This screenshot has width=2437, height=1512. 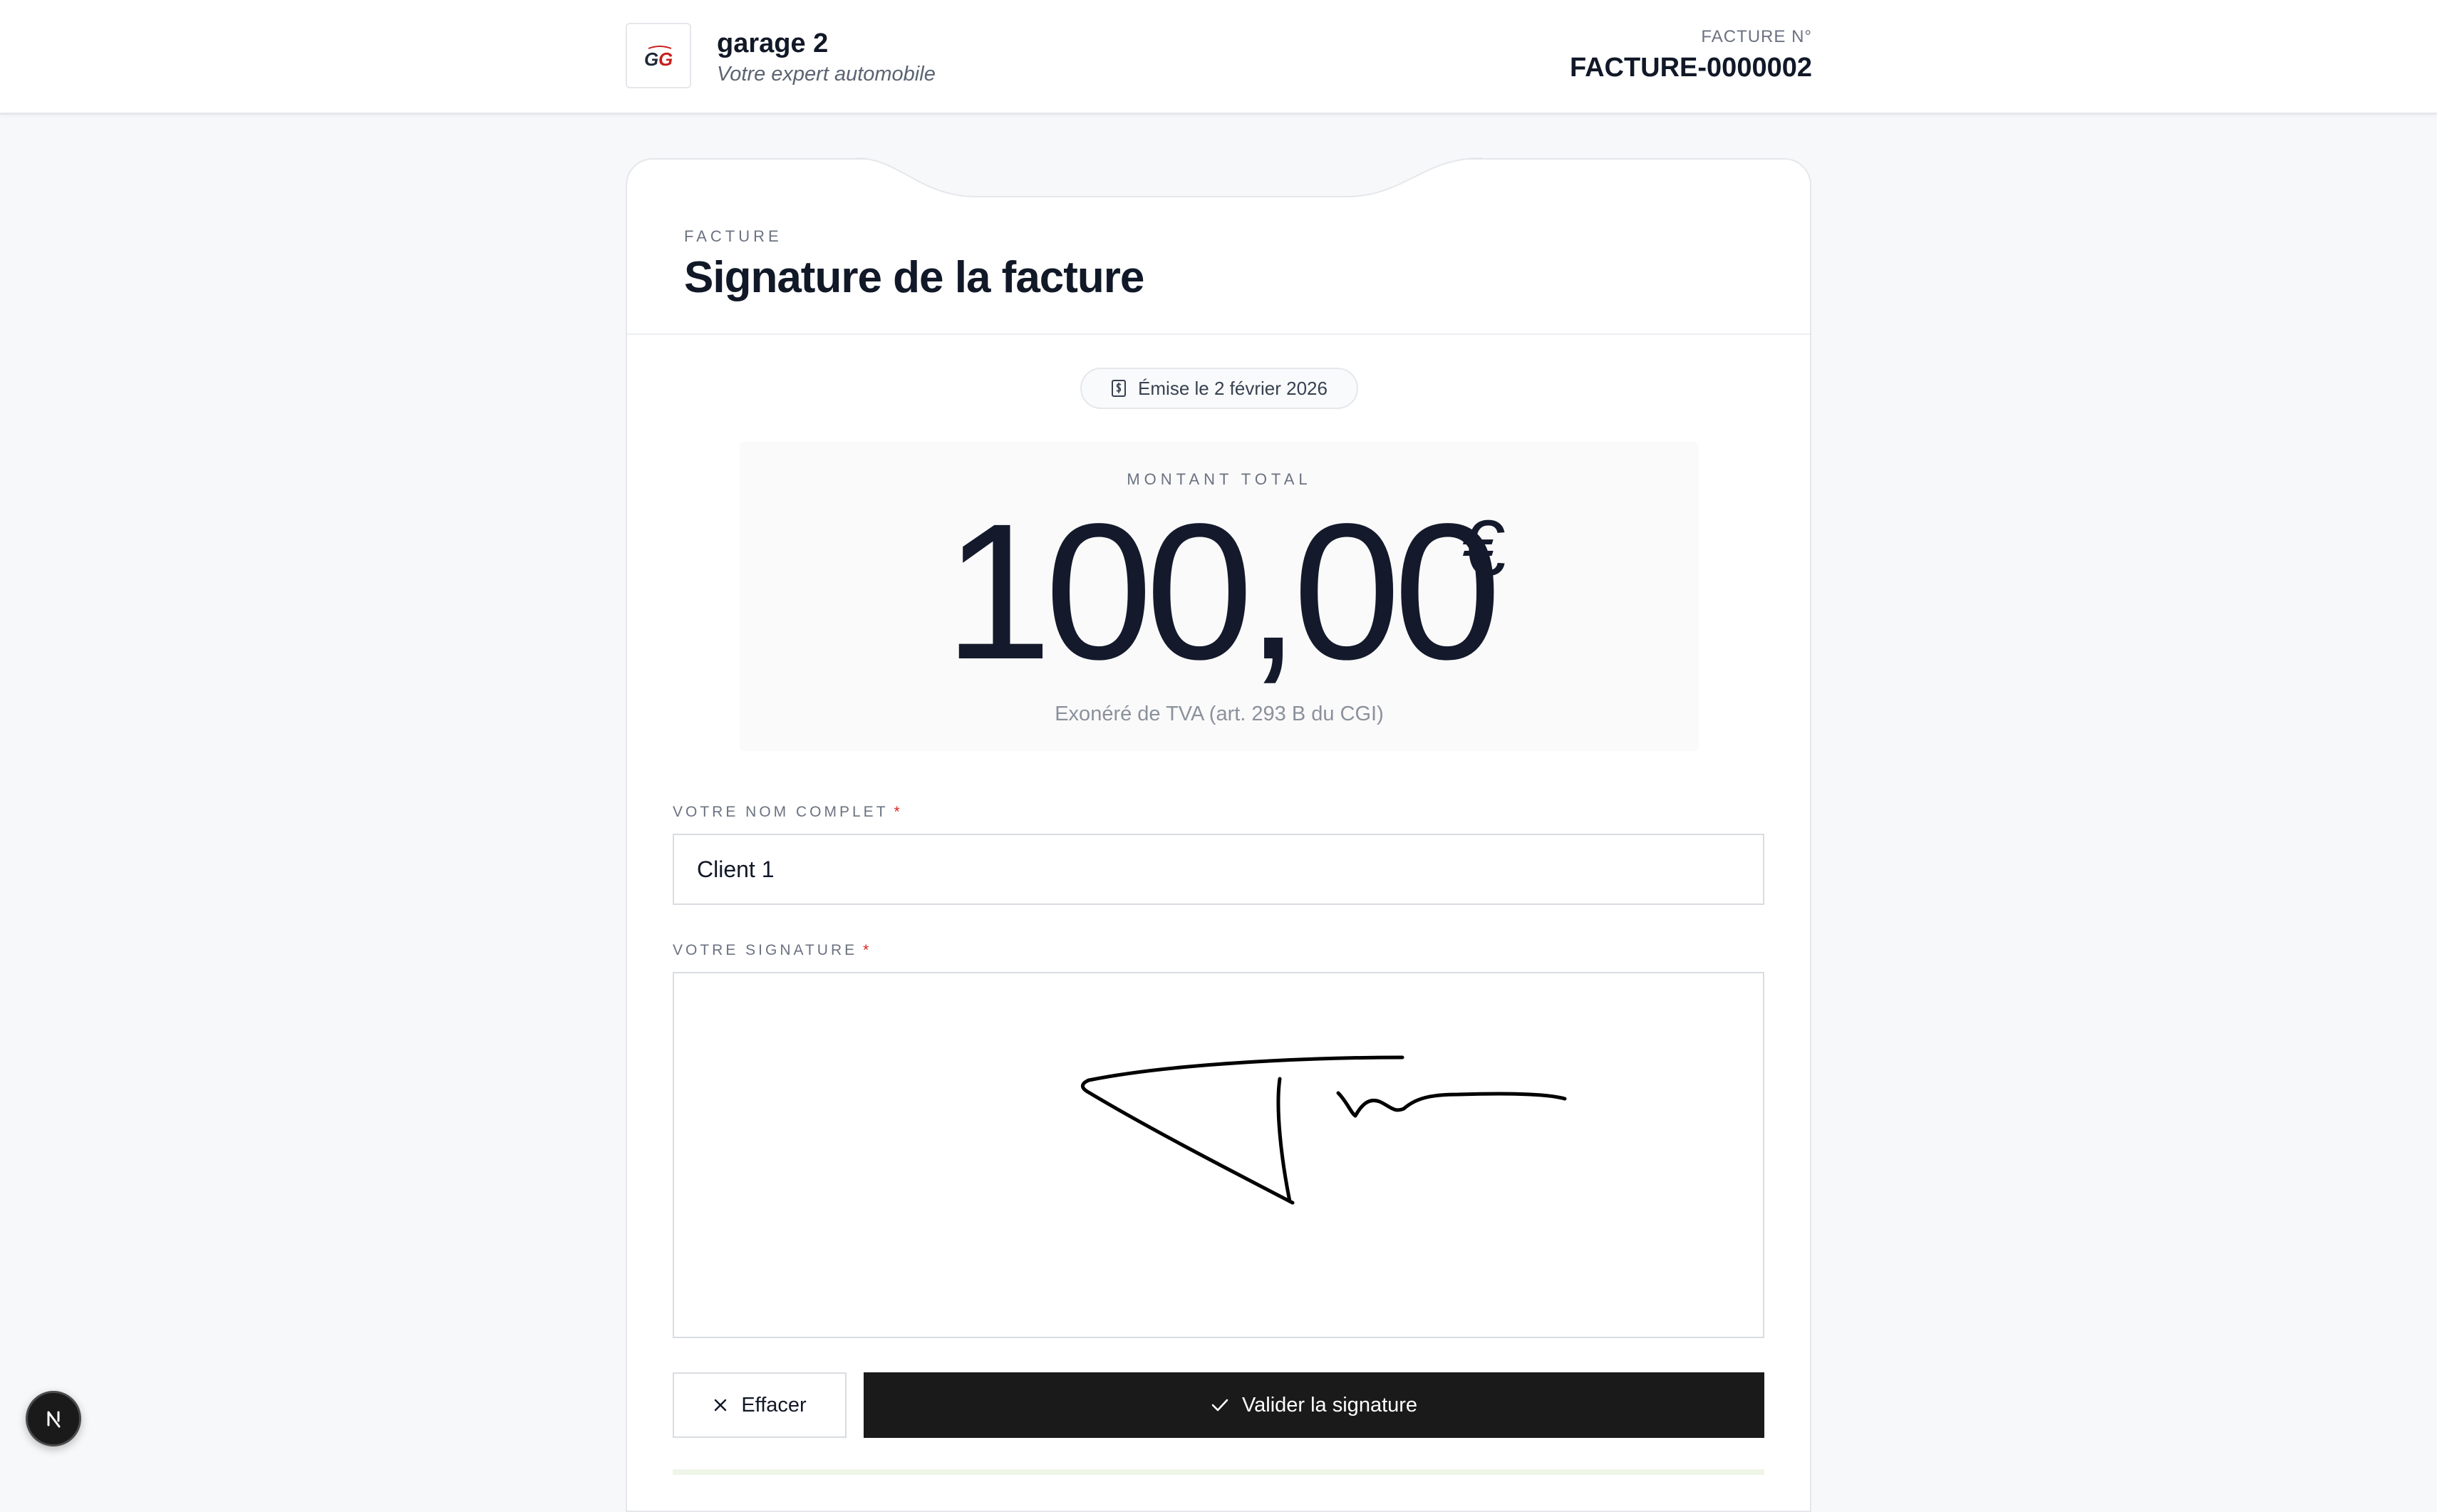 I want to click on vat-exemption-note: Exonéré de TVA (art. 293 B du CGI), so click(x=1219, y=714).